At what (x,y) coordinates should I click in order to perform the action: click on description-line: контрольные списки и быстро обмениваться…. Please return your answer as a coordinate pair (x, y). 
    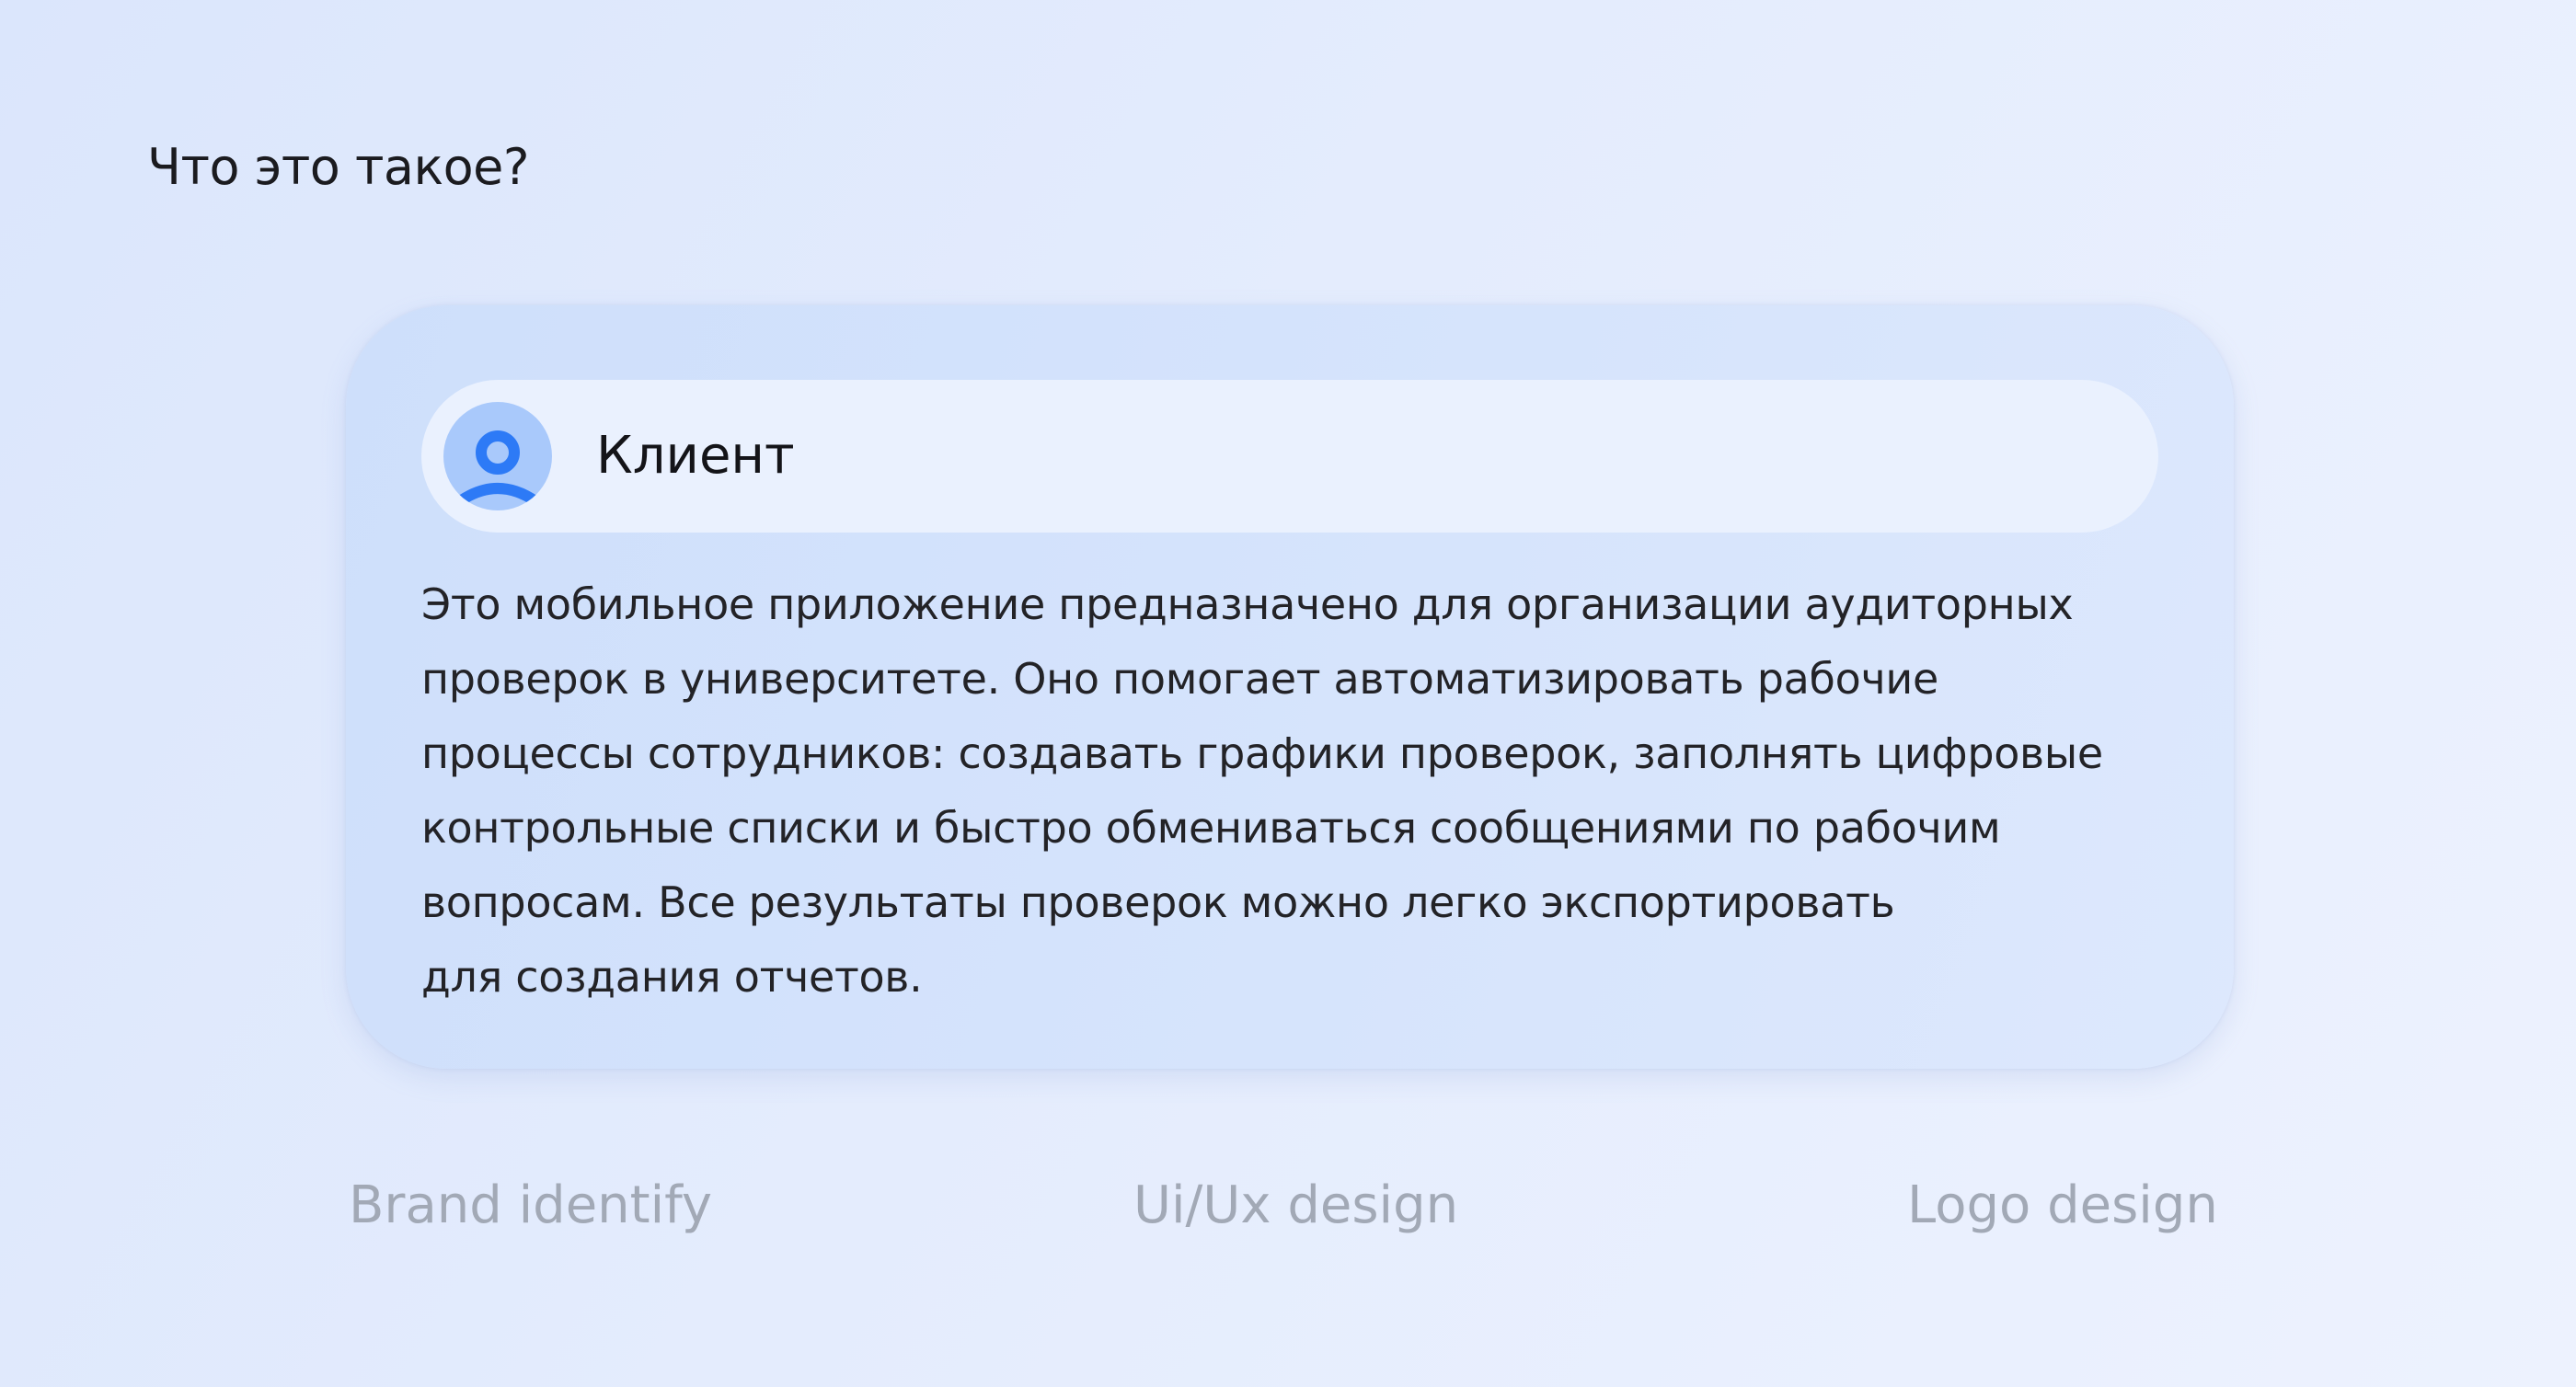
    Looking at the image, I should click on (1211, 828).